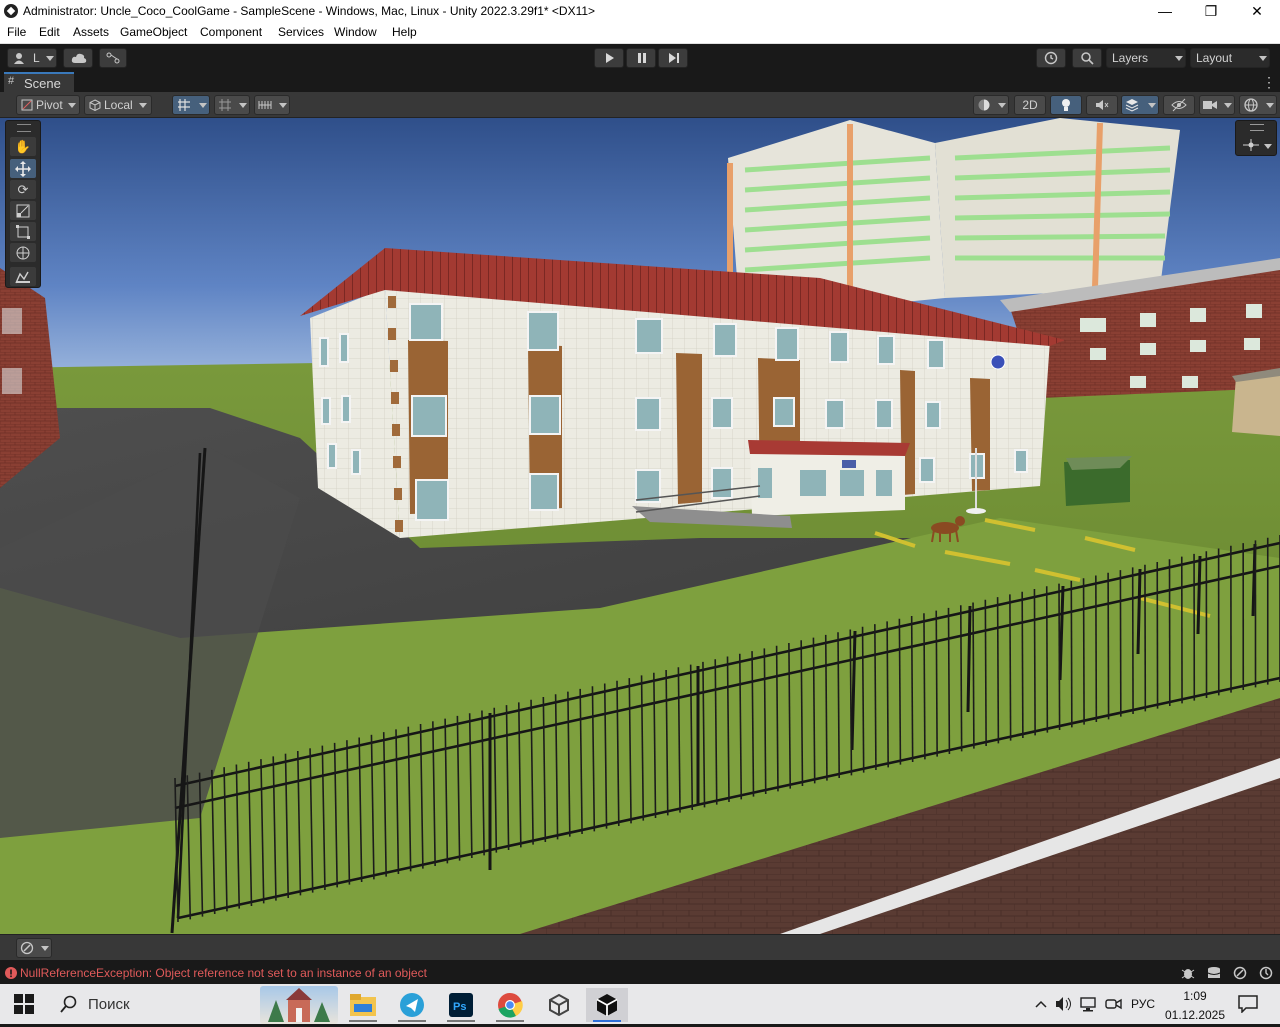 The image size is (1280, 1027). I want to click on overlay-menu-dropdown, so click(34, 948).